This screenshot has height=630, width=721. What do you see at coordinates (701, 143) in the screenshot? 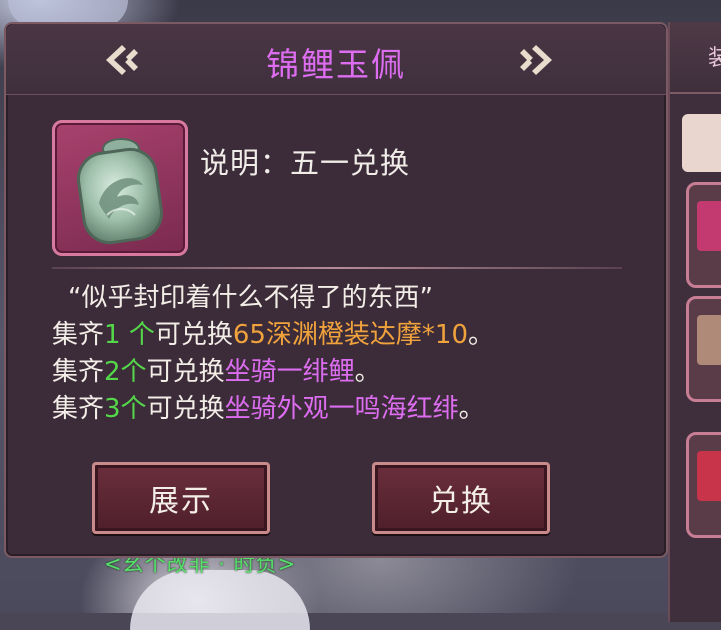
I see `side-panel-tab` at bounding box center [701, 143].